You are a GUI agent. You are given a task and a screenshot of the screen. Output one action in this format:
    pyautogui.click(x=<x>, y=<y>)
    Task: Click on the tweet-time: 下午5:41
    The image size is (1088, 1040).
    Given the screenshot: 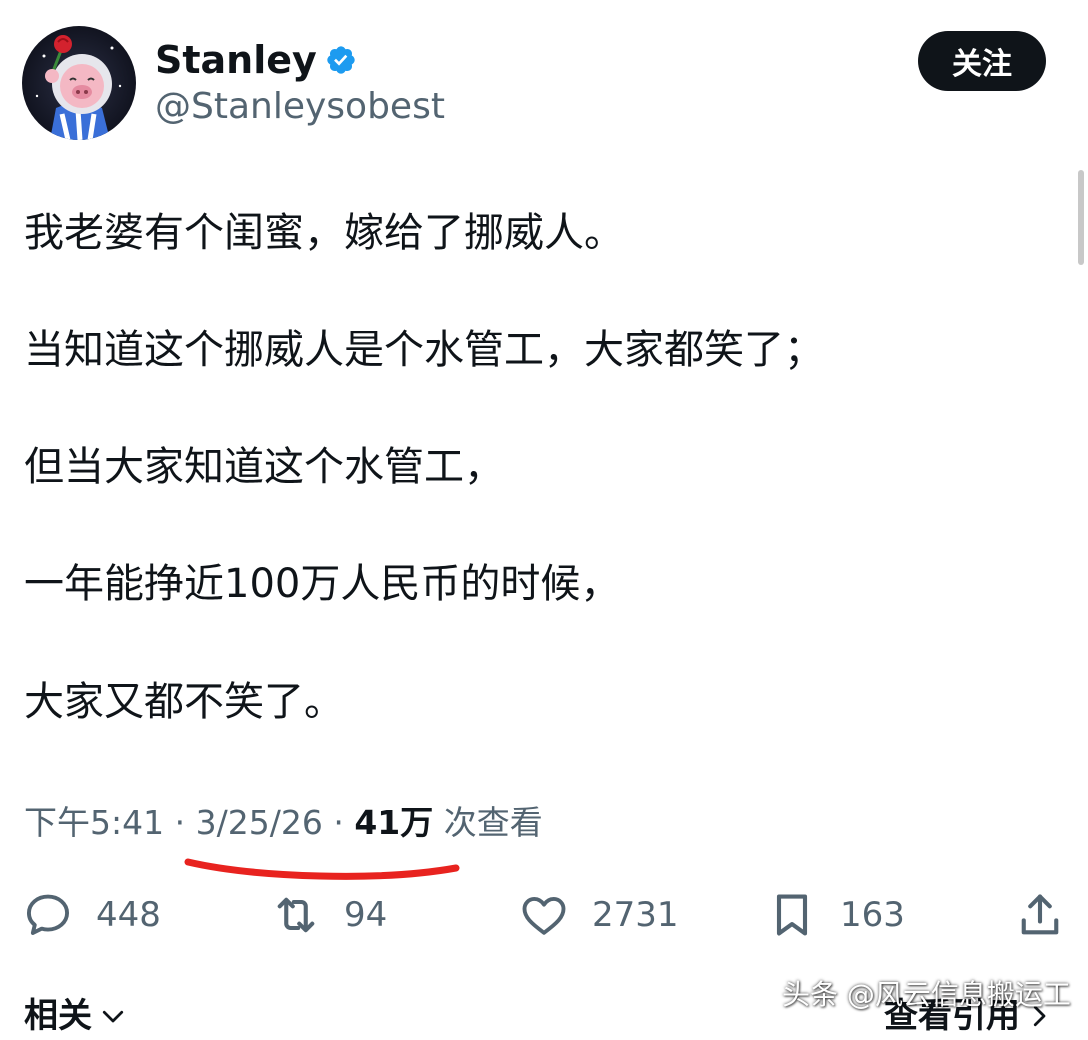 What is the action you would take?
    pyautogui.click(x=94, y=822)
    